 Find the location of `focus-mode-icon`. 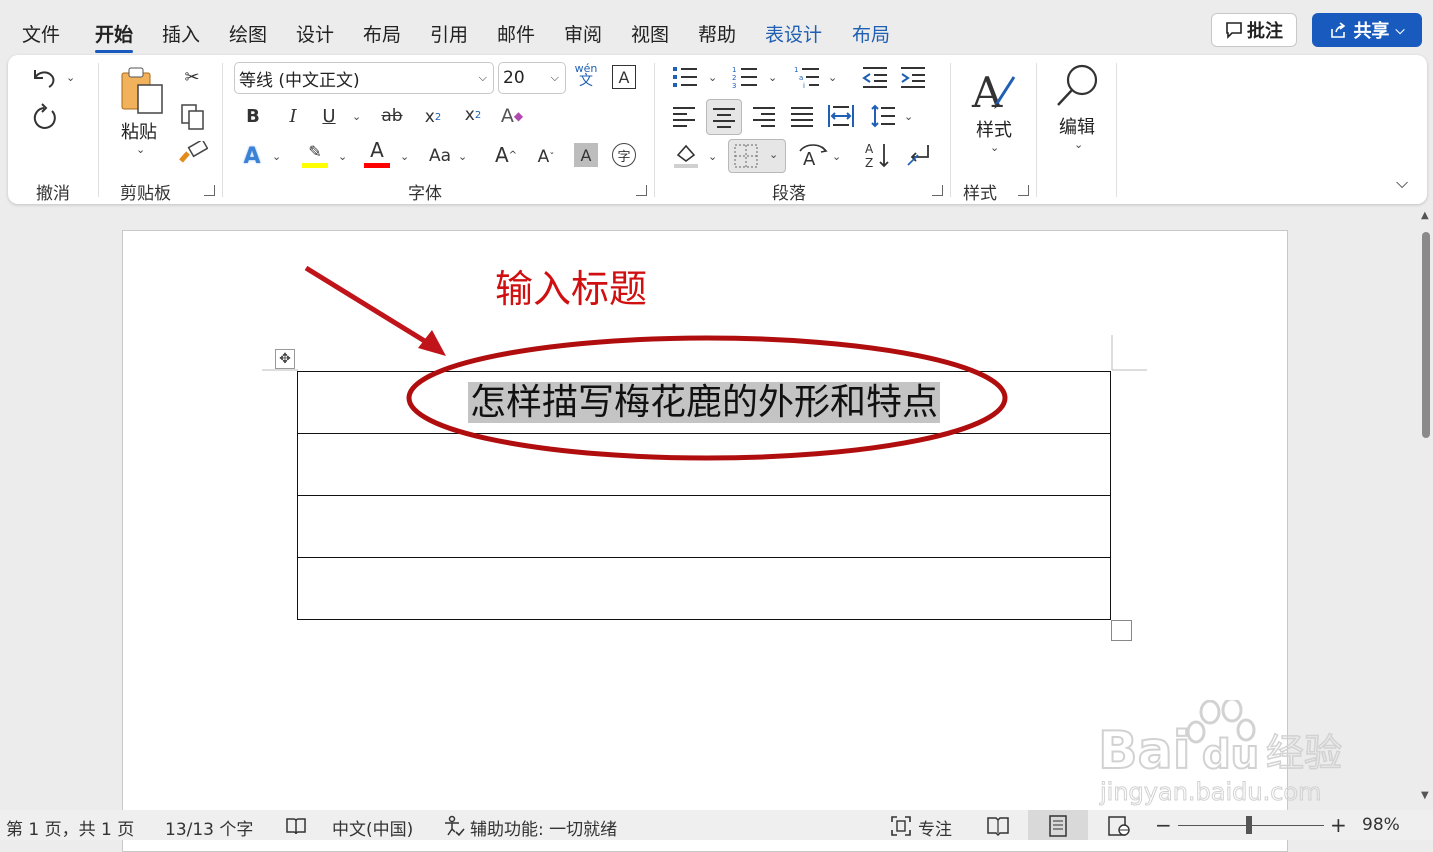

focus-mode-icon is located at coordinates (901, 826).